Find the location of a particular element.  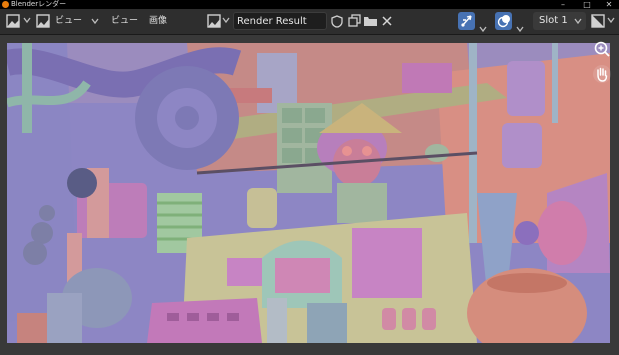

menu-view-dropdown: ビュー is located at coordinates (68, 21).